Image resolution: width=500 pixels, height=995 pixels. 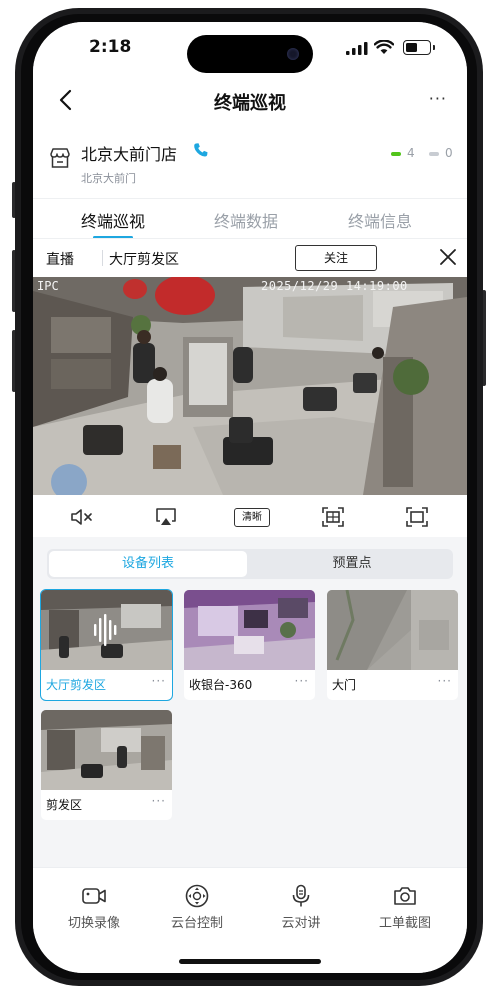 I want to click on camera-snapshot-icon, so click(x=405, y=896).